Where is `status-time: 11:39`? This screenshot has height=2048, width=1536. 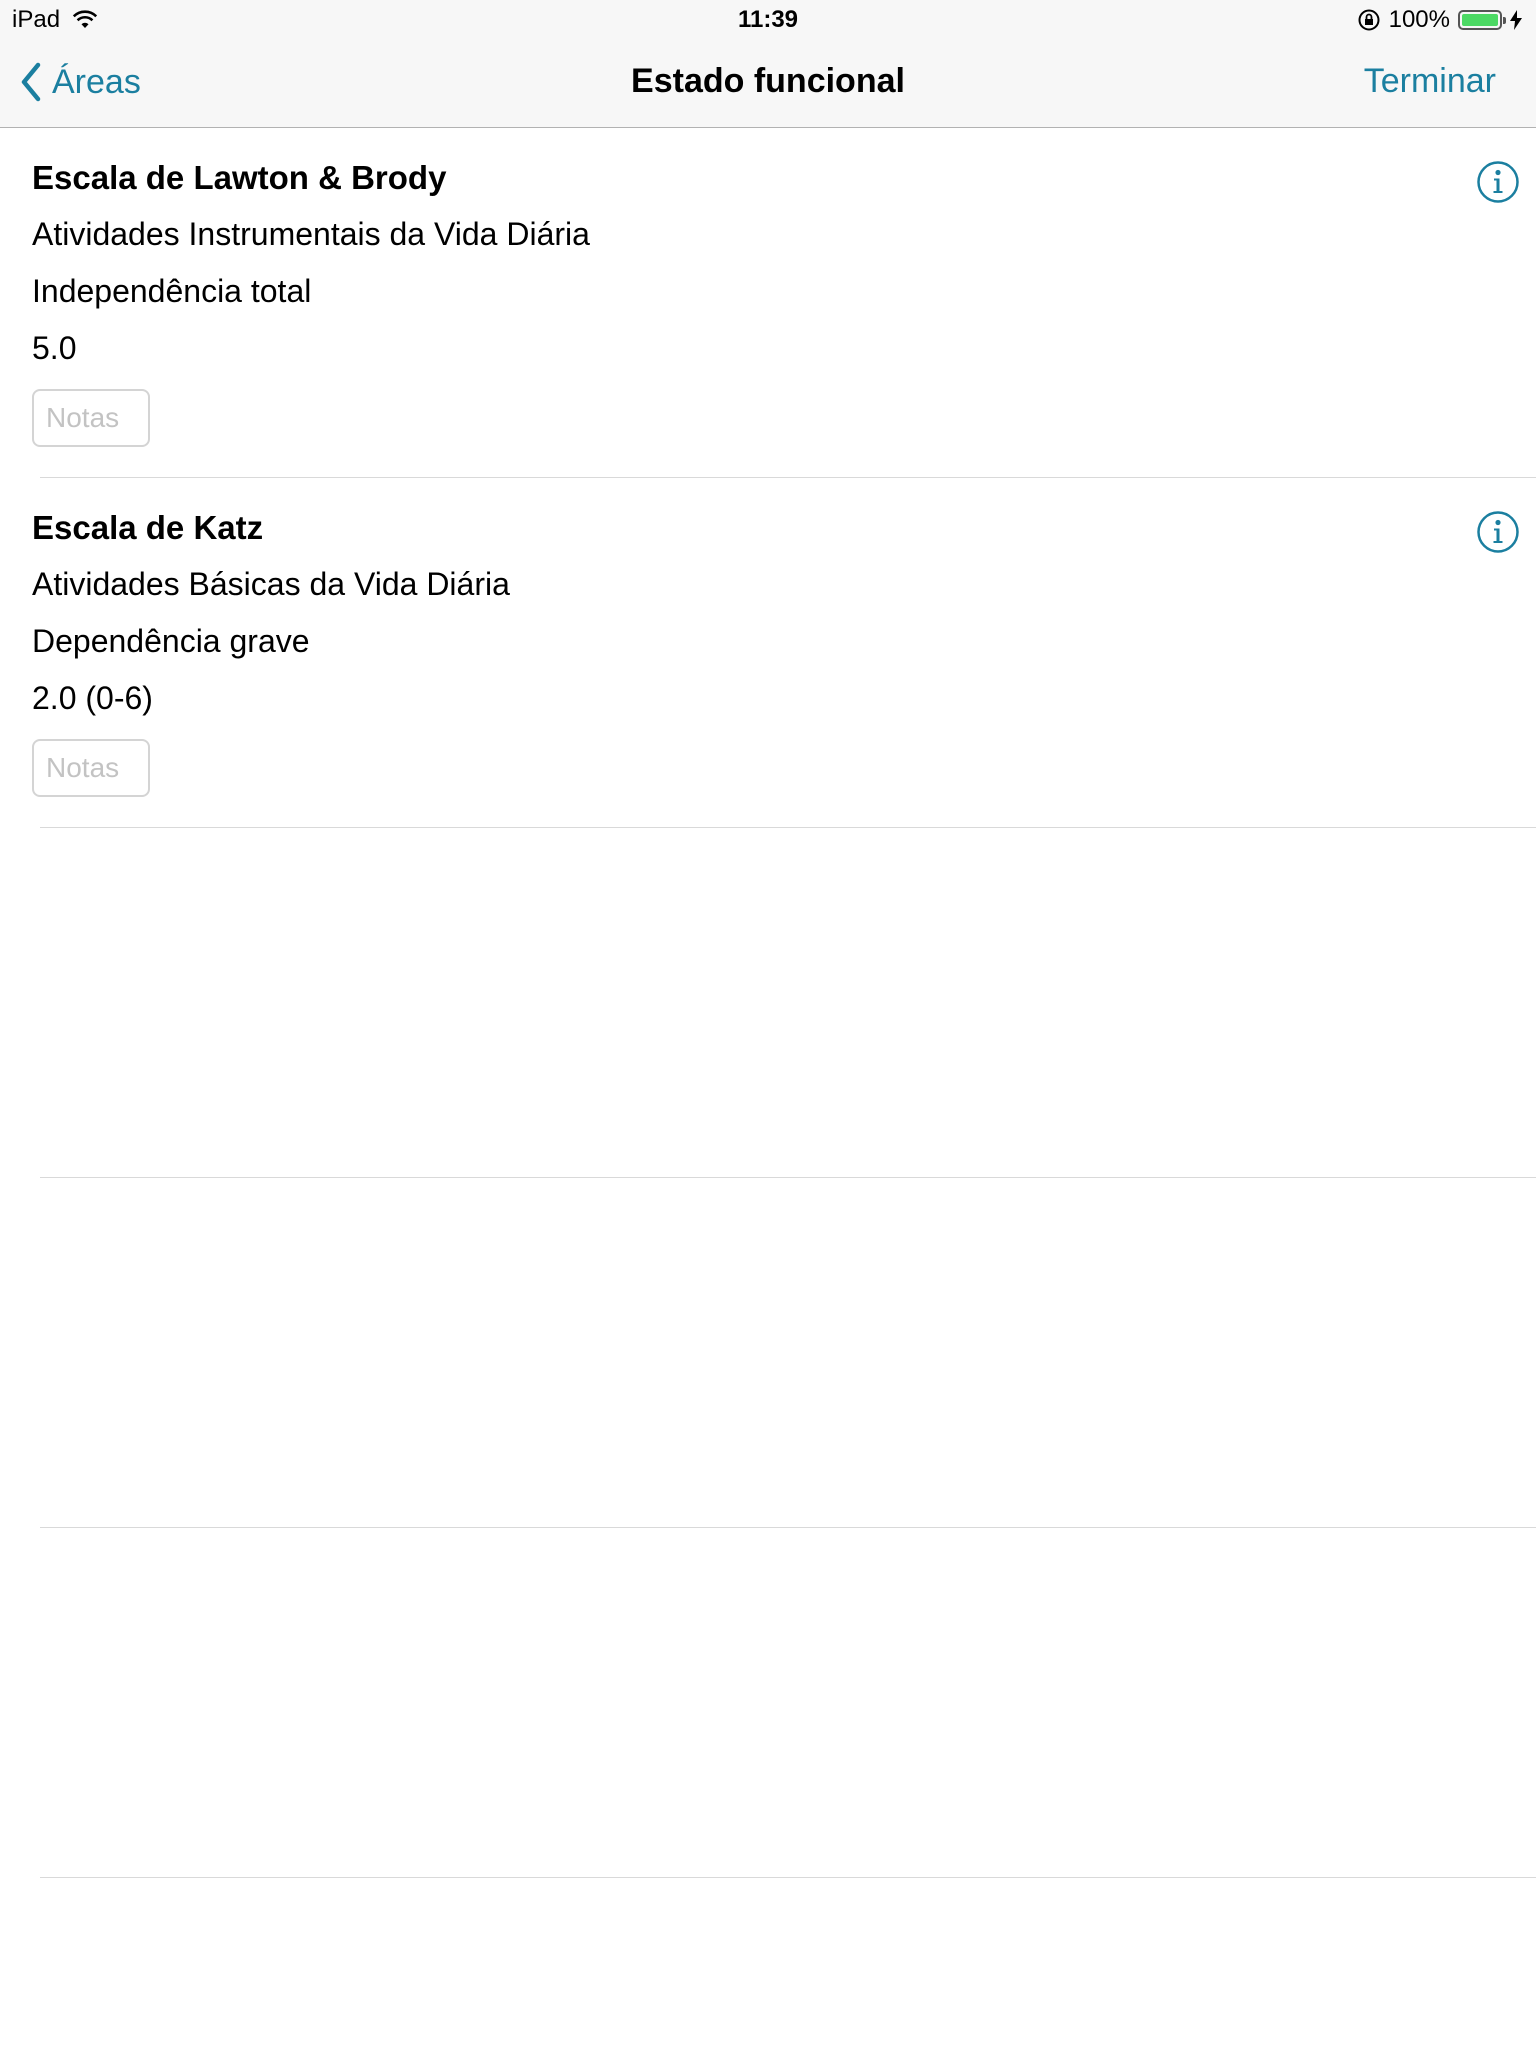
status-time: 11:39 is located at coordinates (768, 19).